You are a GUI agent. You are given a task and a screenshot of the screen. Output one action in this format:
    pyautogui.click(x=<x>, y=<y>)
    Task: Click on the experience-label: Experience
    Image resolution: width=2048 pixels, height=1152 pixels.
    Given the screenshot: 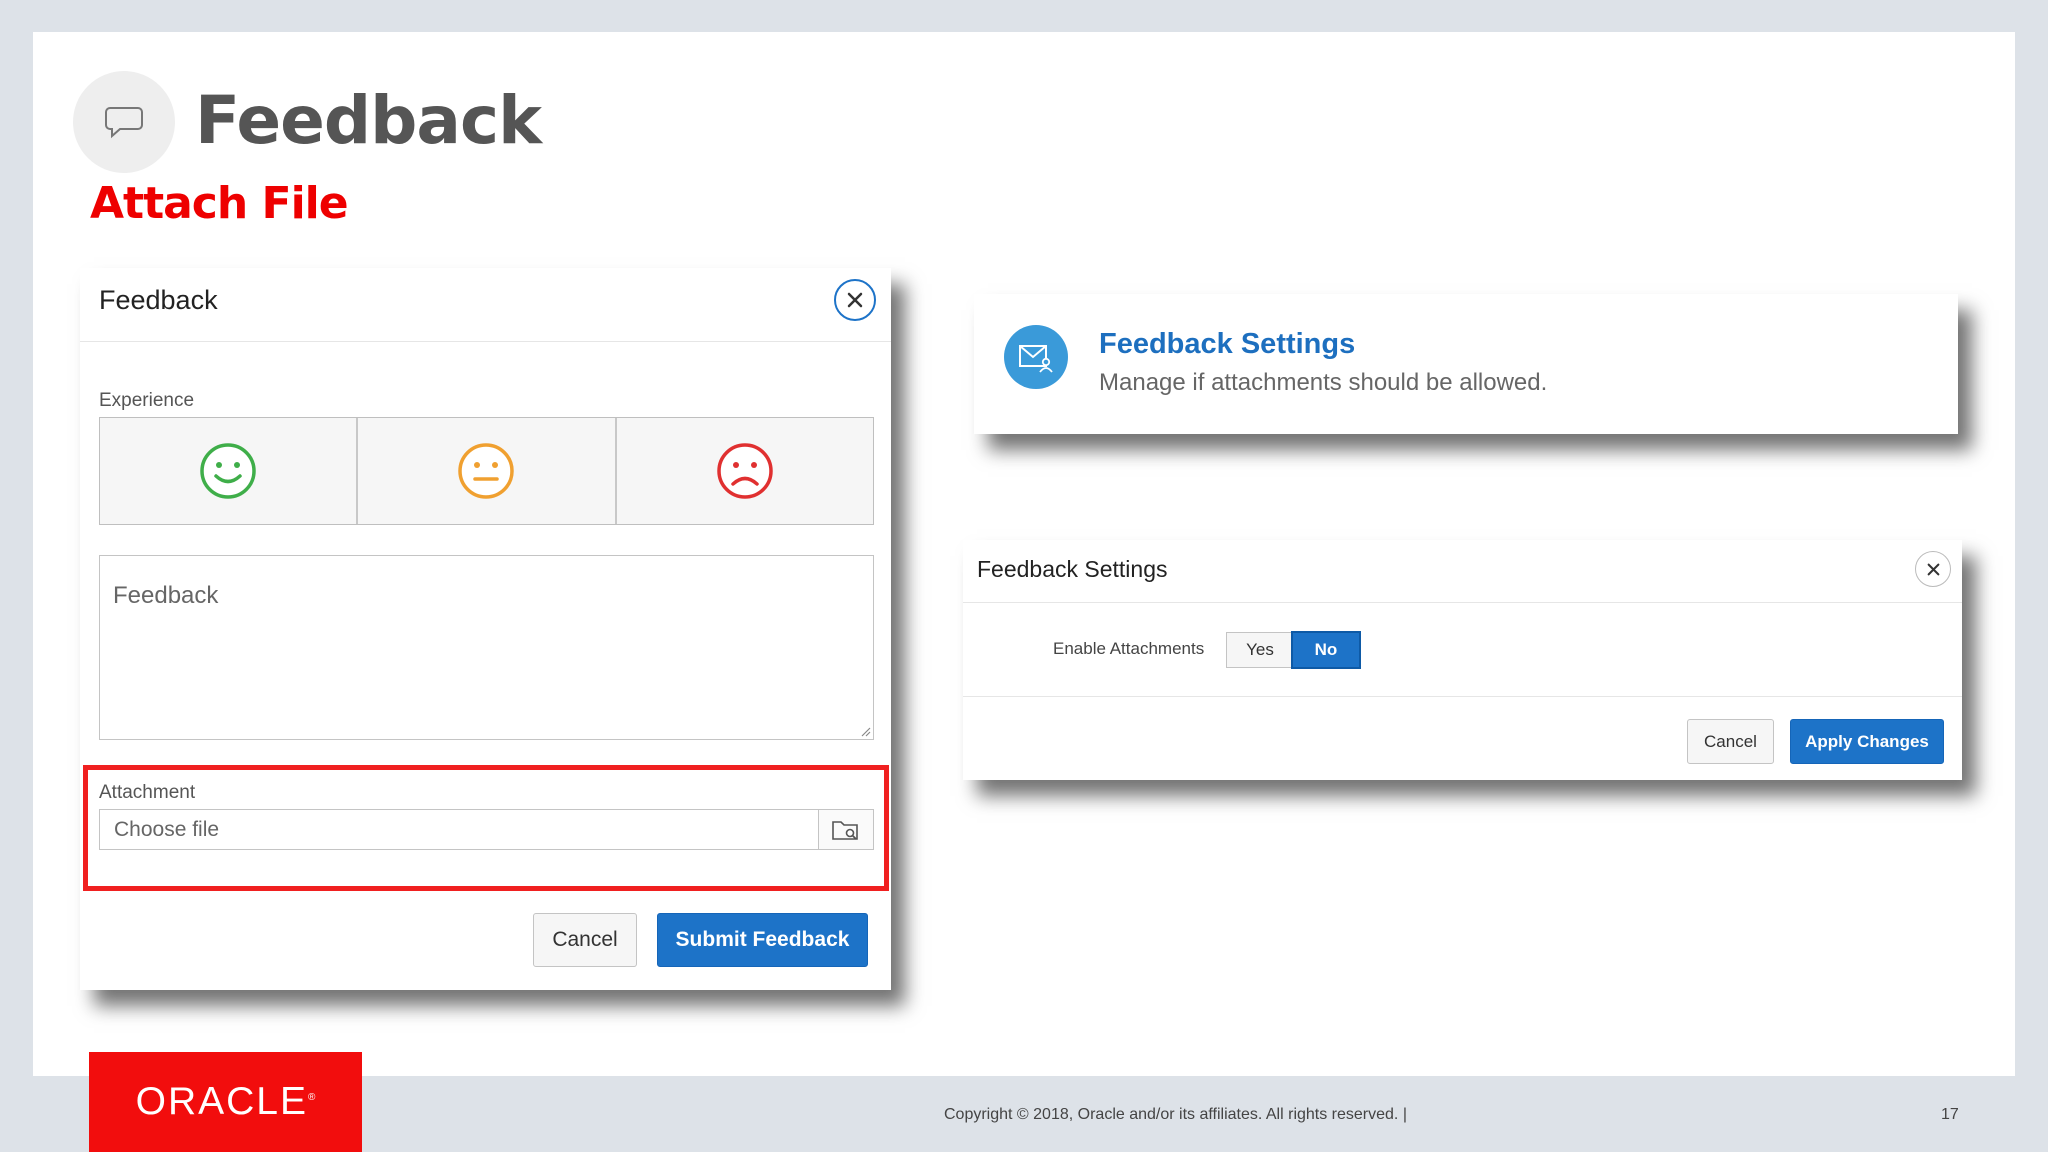 What is the action you would take?
    pyautogui.click(x=147, y=400)
    